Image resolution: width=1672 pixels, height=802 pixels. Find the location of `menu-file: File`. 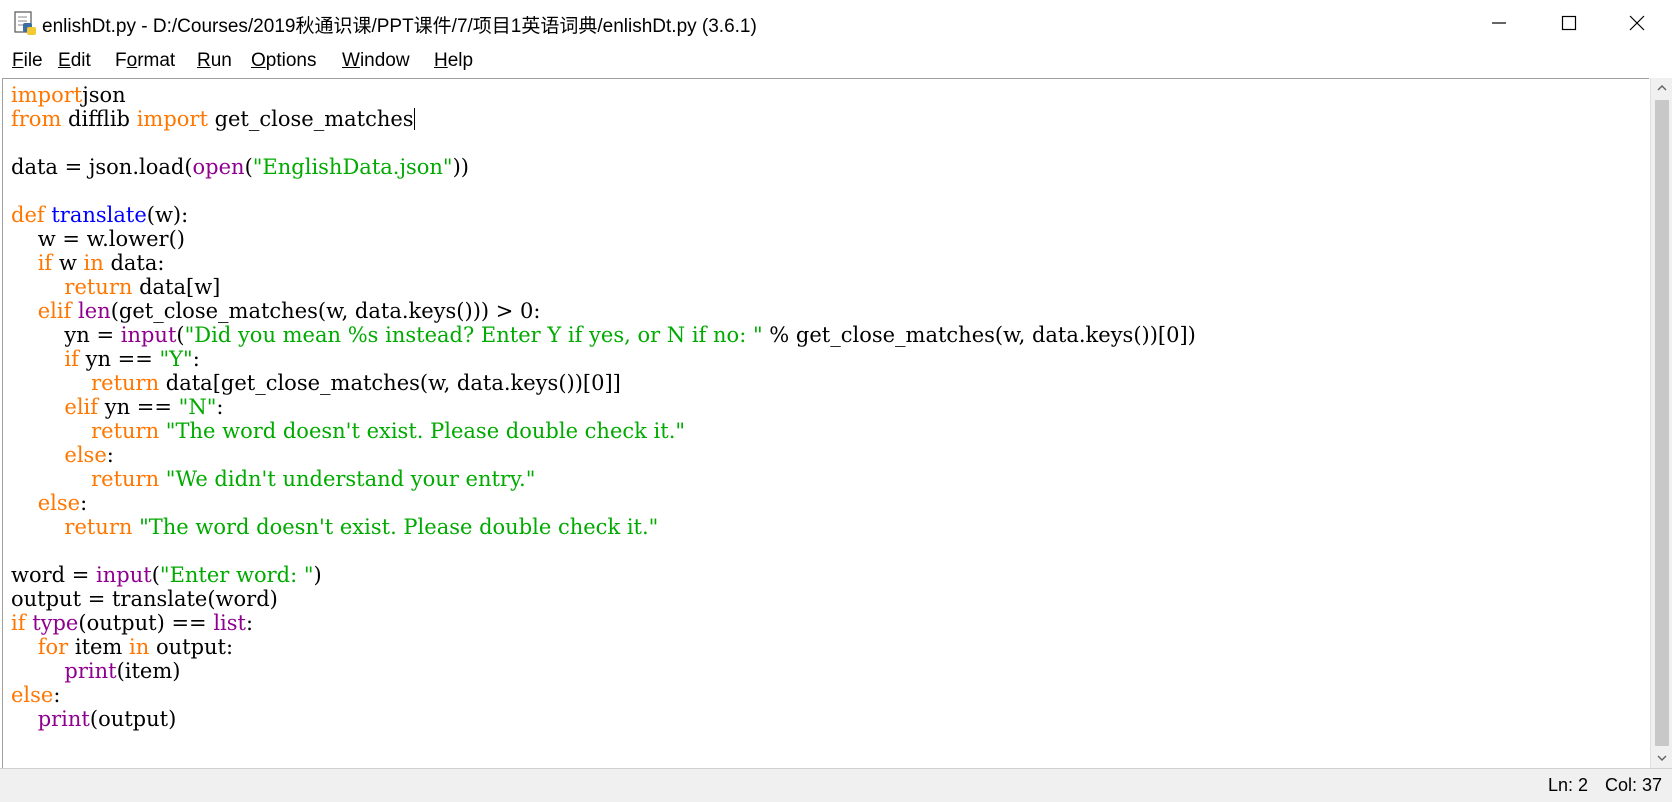

menu-file: File is located at coordinates (27, 61).